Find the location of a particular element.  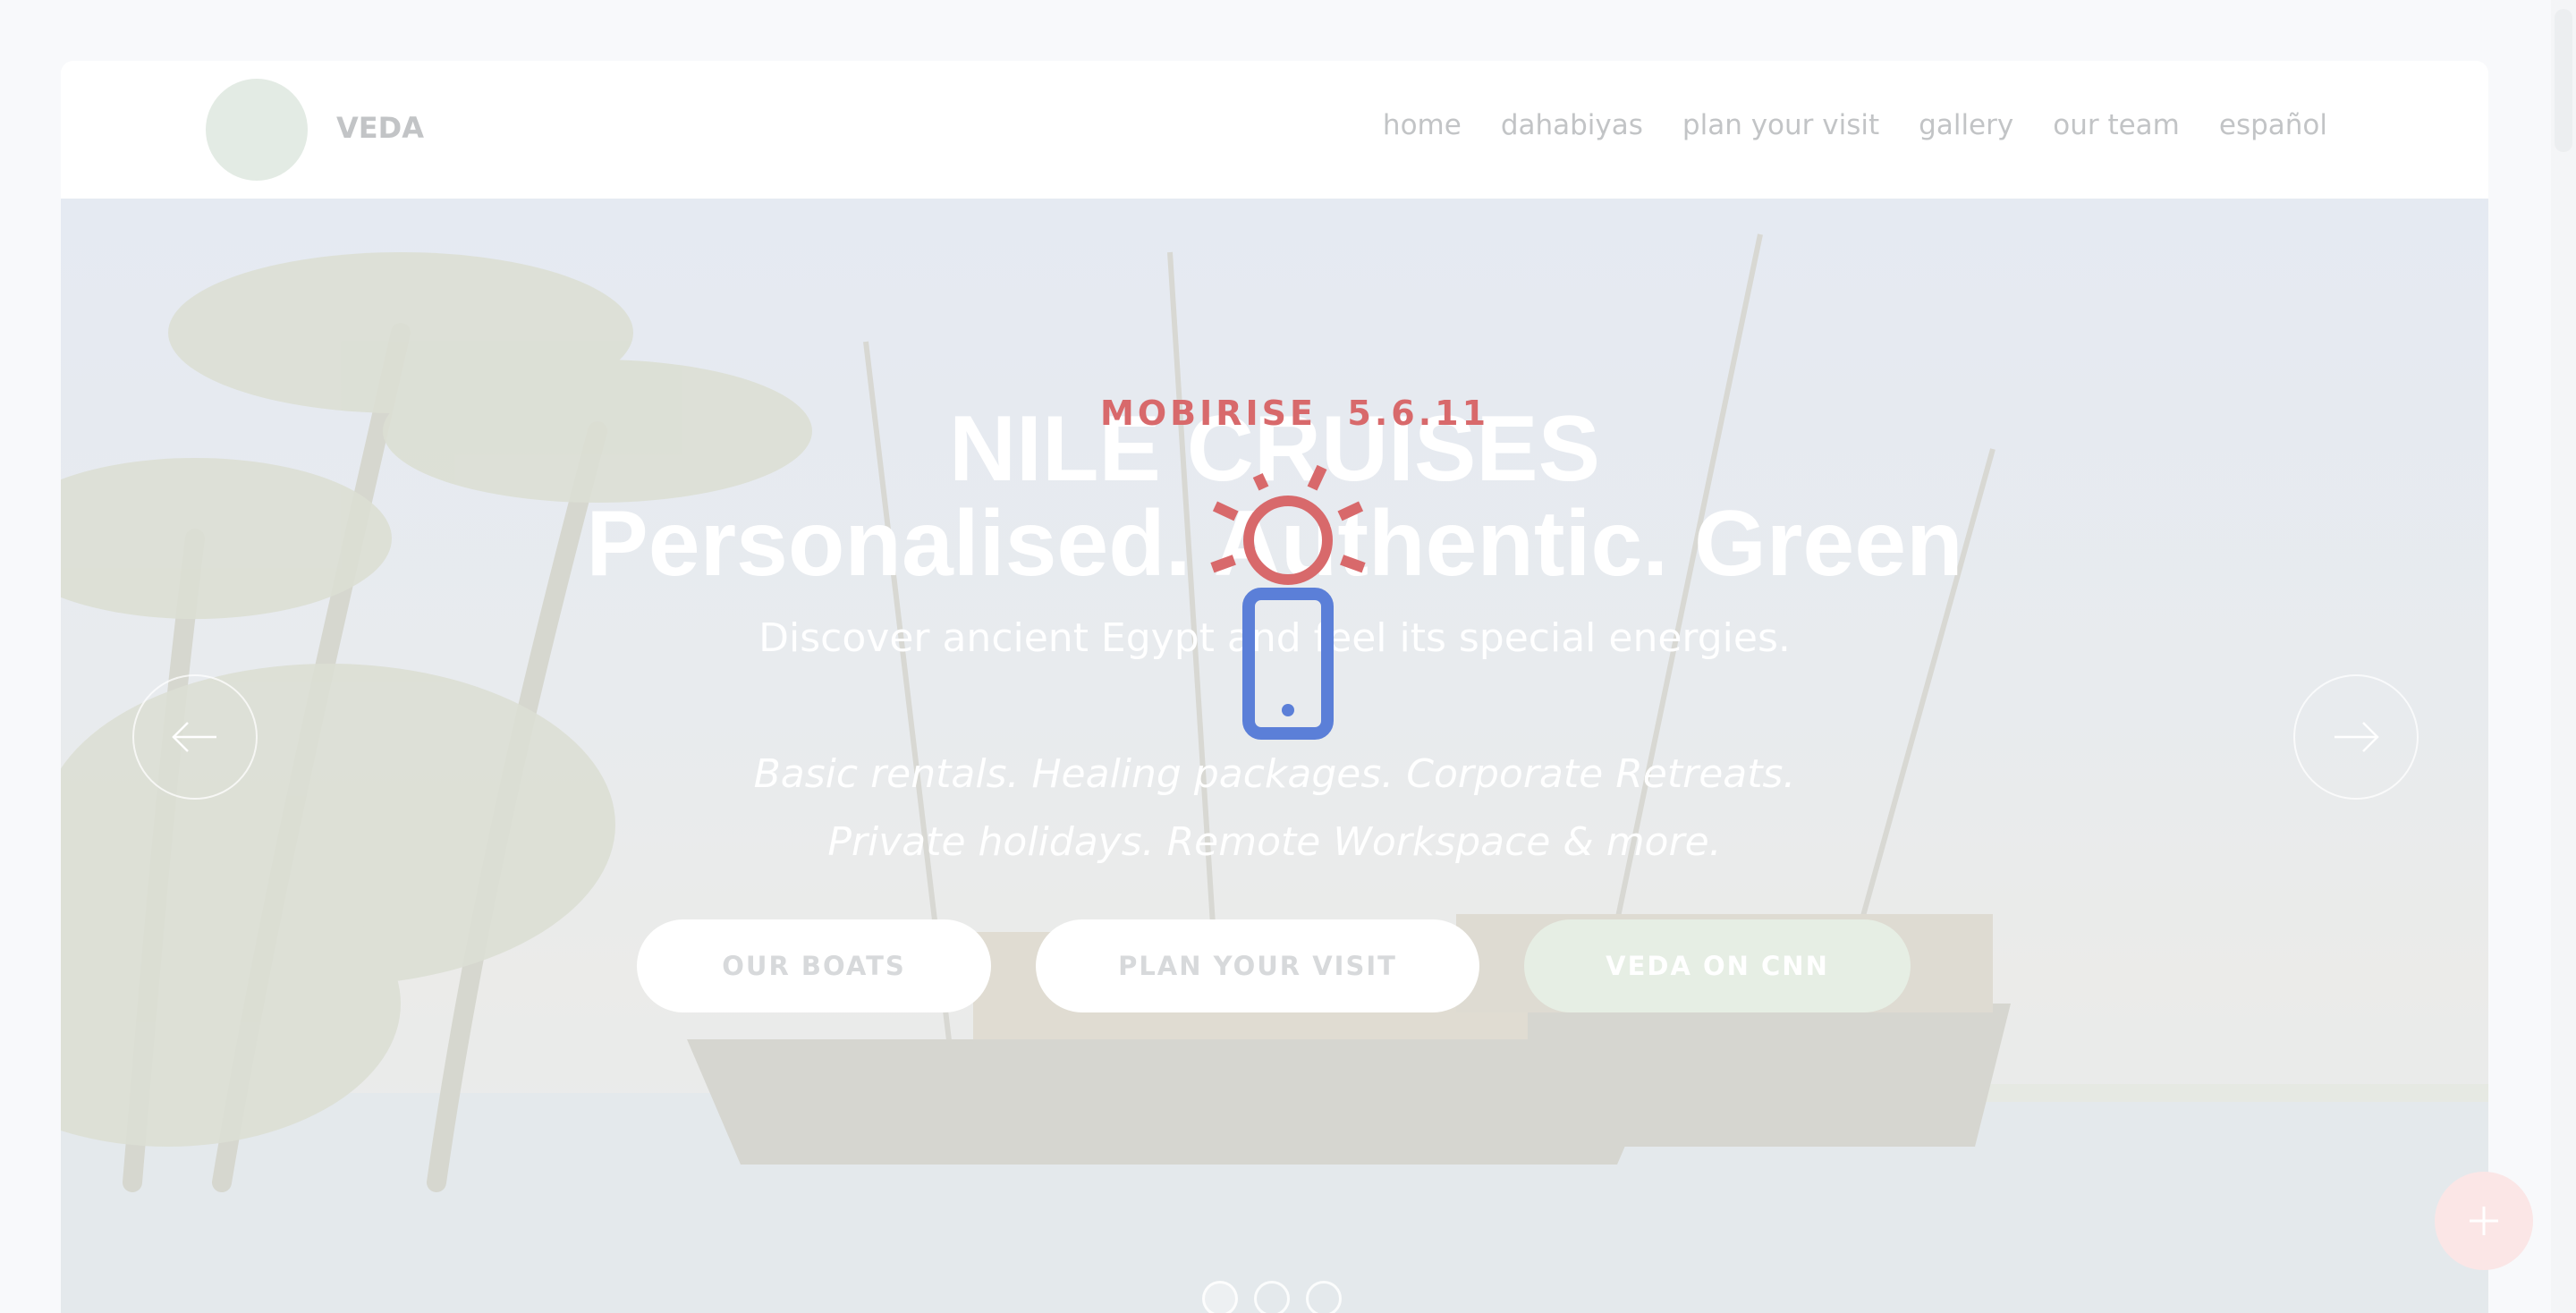

page-scrollbar is located at coordinates (2563, 656).